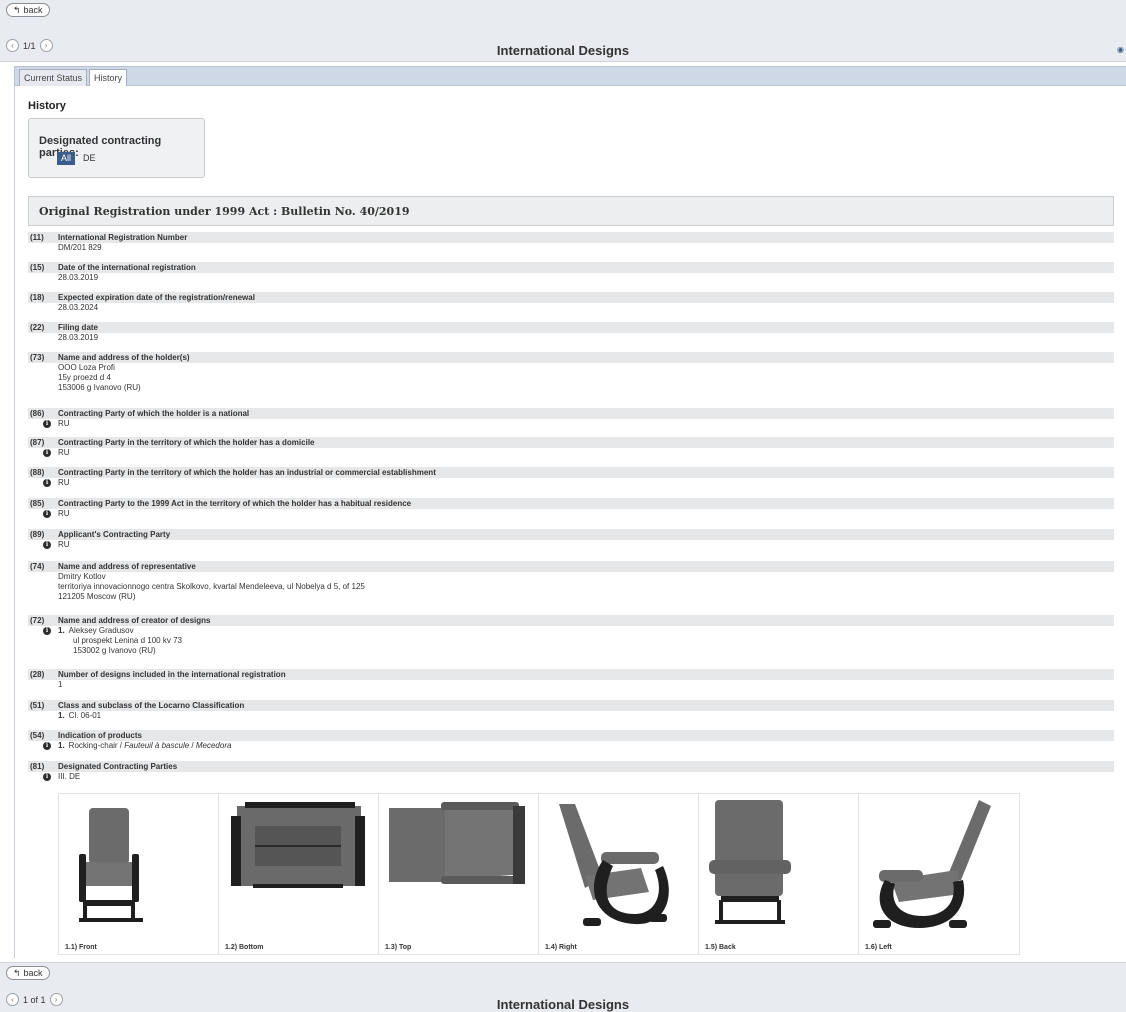 The height and width of the screenshot is (1012, 1126). Describe the element at coordinates (298, 850) in the screenshot. I see `chair-bottom-image` at that location.